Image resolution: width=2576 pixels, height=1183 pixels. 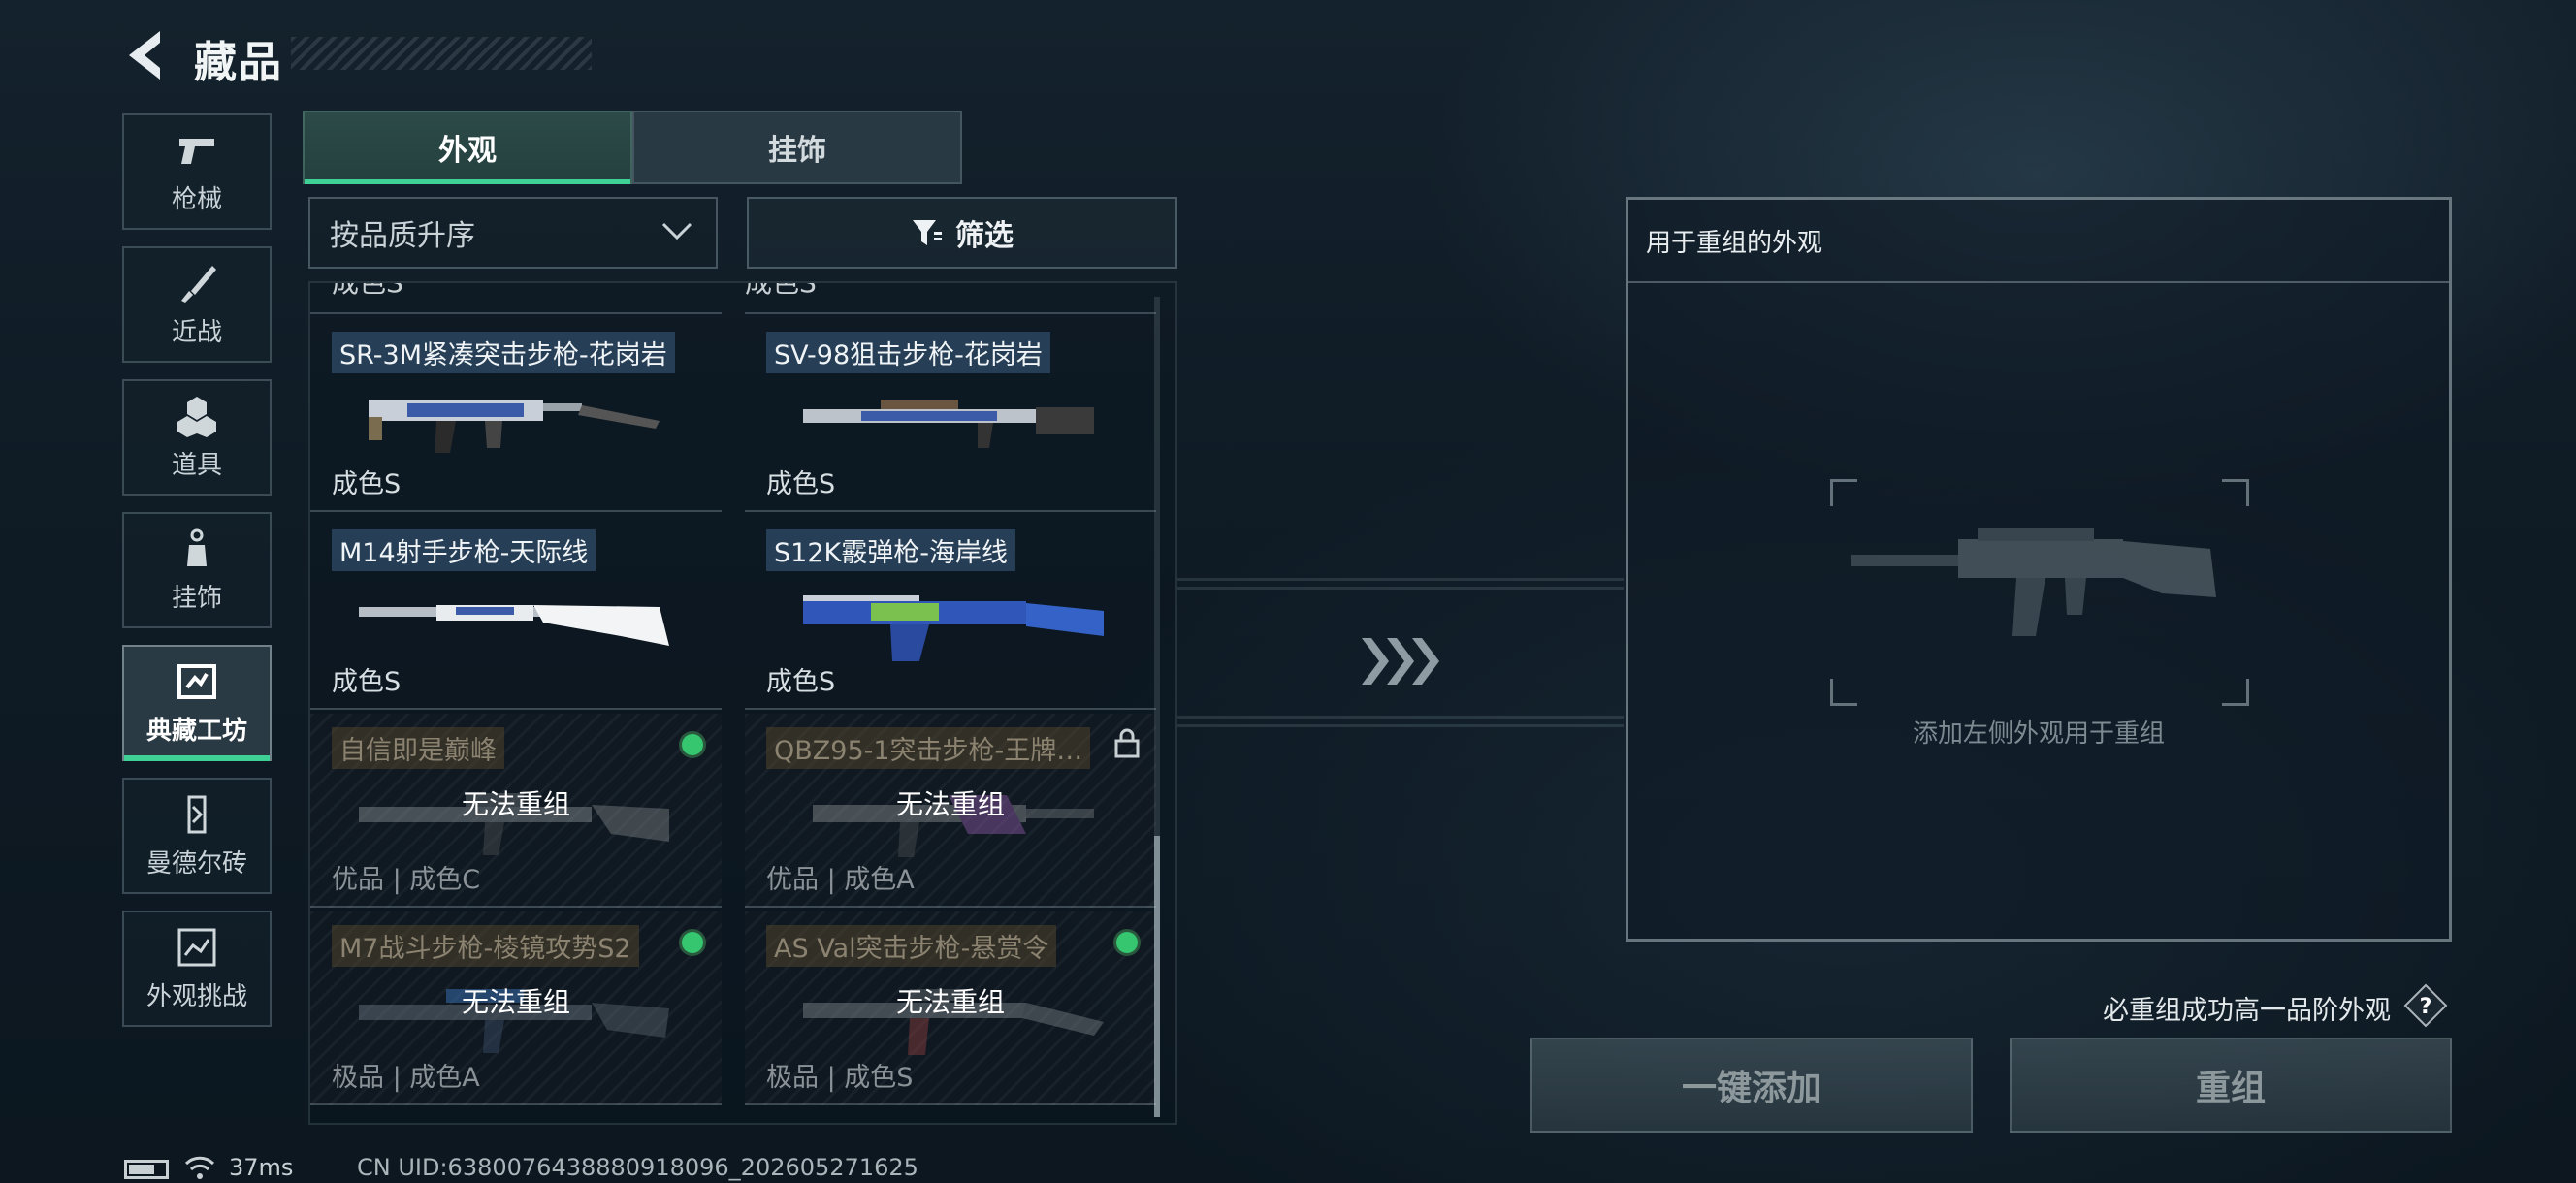 What do you see at coordinates (2038, 282) in the screenshot?
I see `panel-divider` at bounding box center [2038, 282].